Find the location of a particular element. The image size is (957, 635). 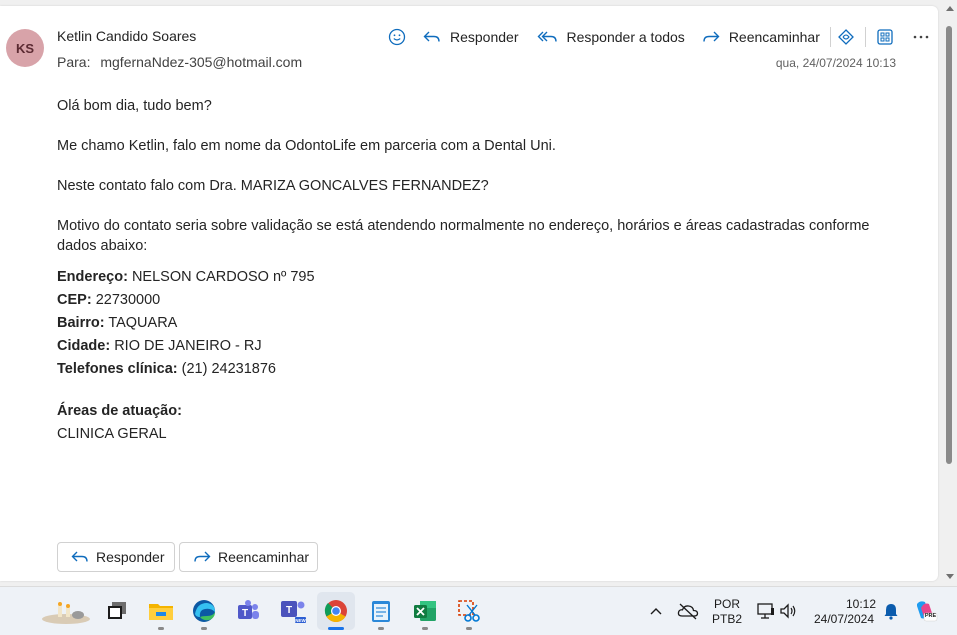

copilot-preview-badge: PRE is located at coordinates (930, 616).